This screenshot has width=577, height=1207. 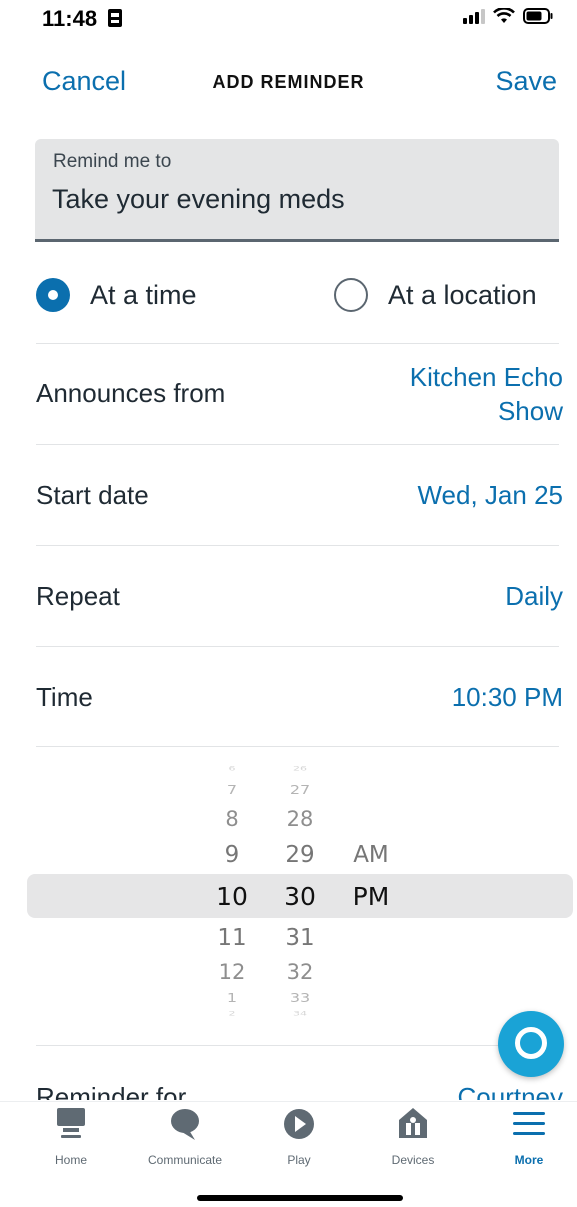 What do you see at coordinates (462, 294) in the screenshot?
I see `radio-label: At a location` at bounding box center [462, 294].